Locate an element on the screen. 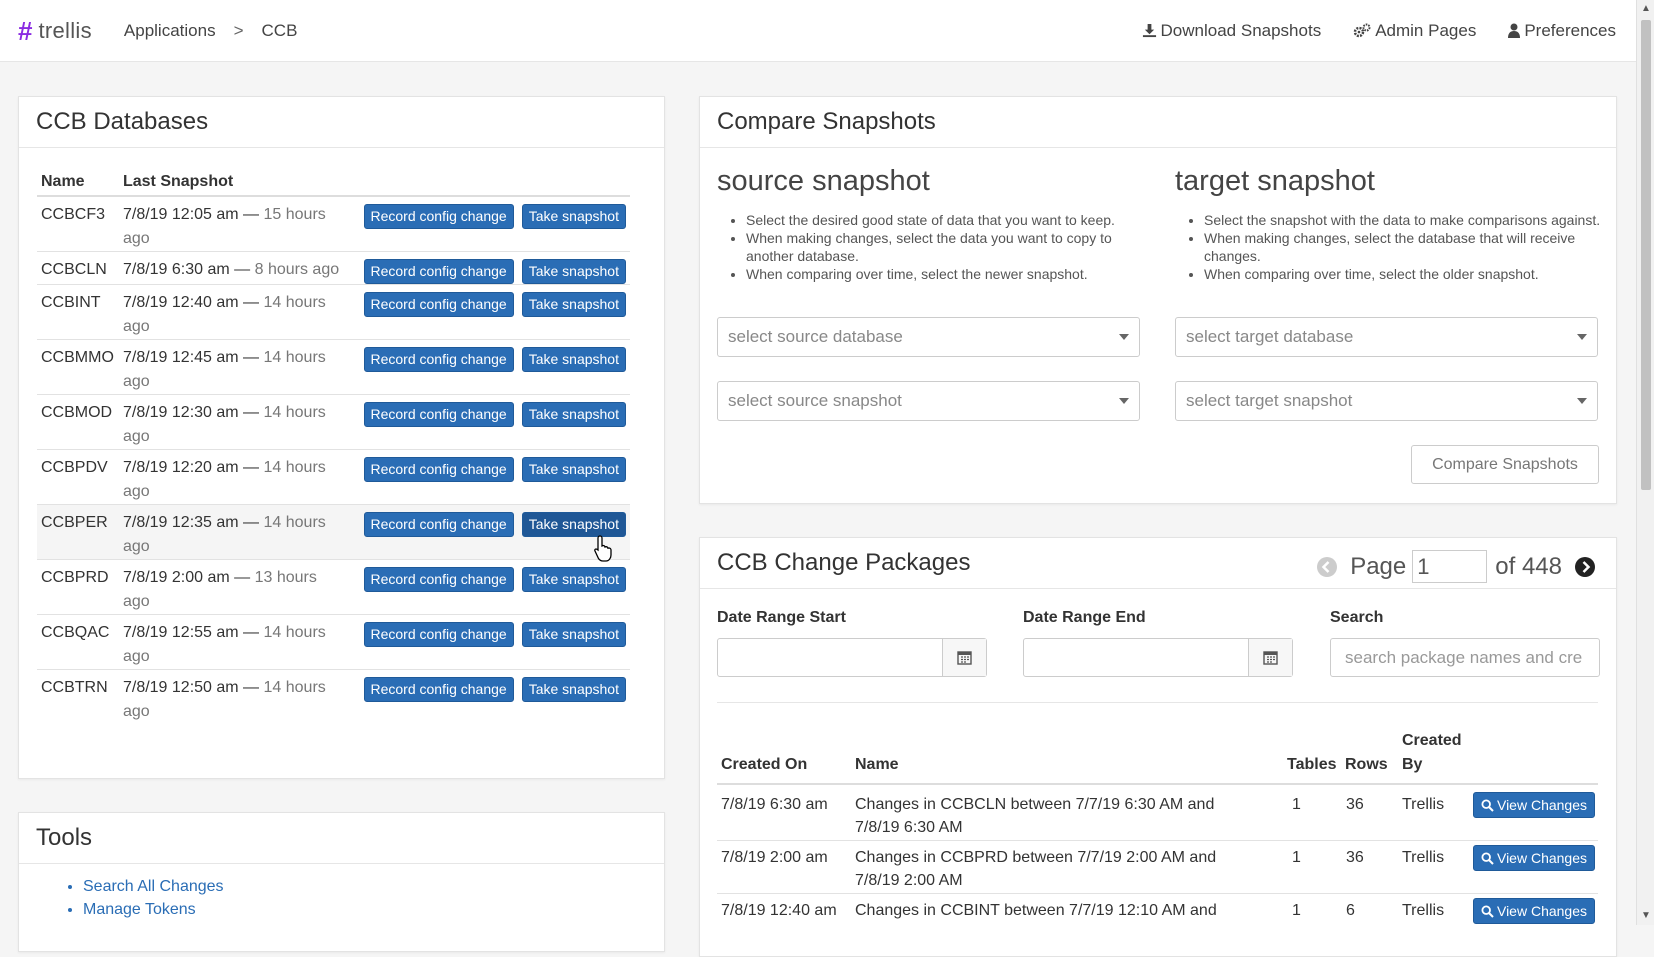 Image resolution: width=1654 pixels, height=957 pixels. prev-page-icon is located at coordinates (1327, 567).